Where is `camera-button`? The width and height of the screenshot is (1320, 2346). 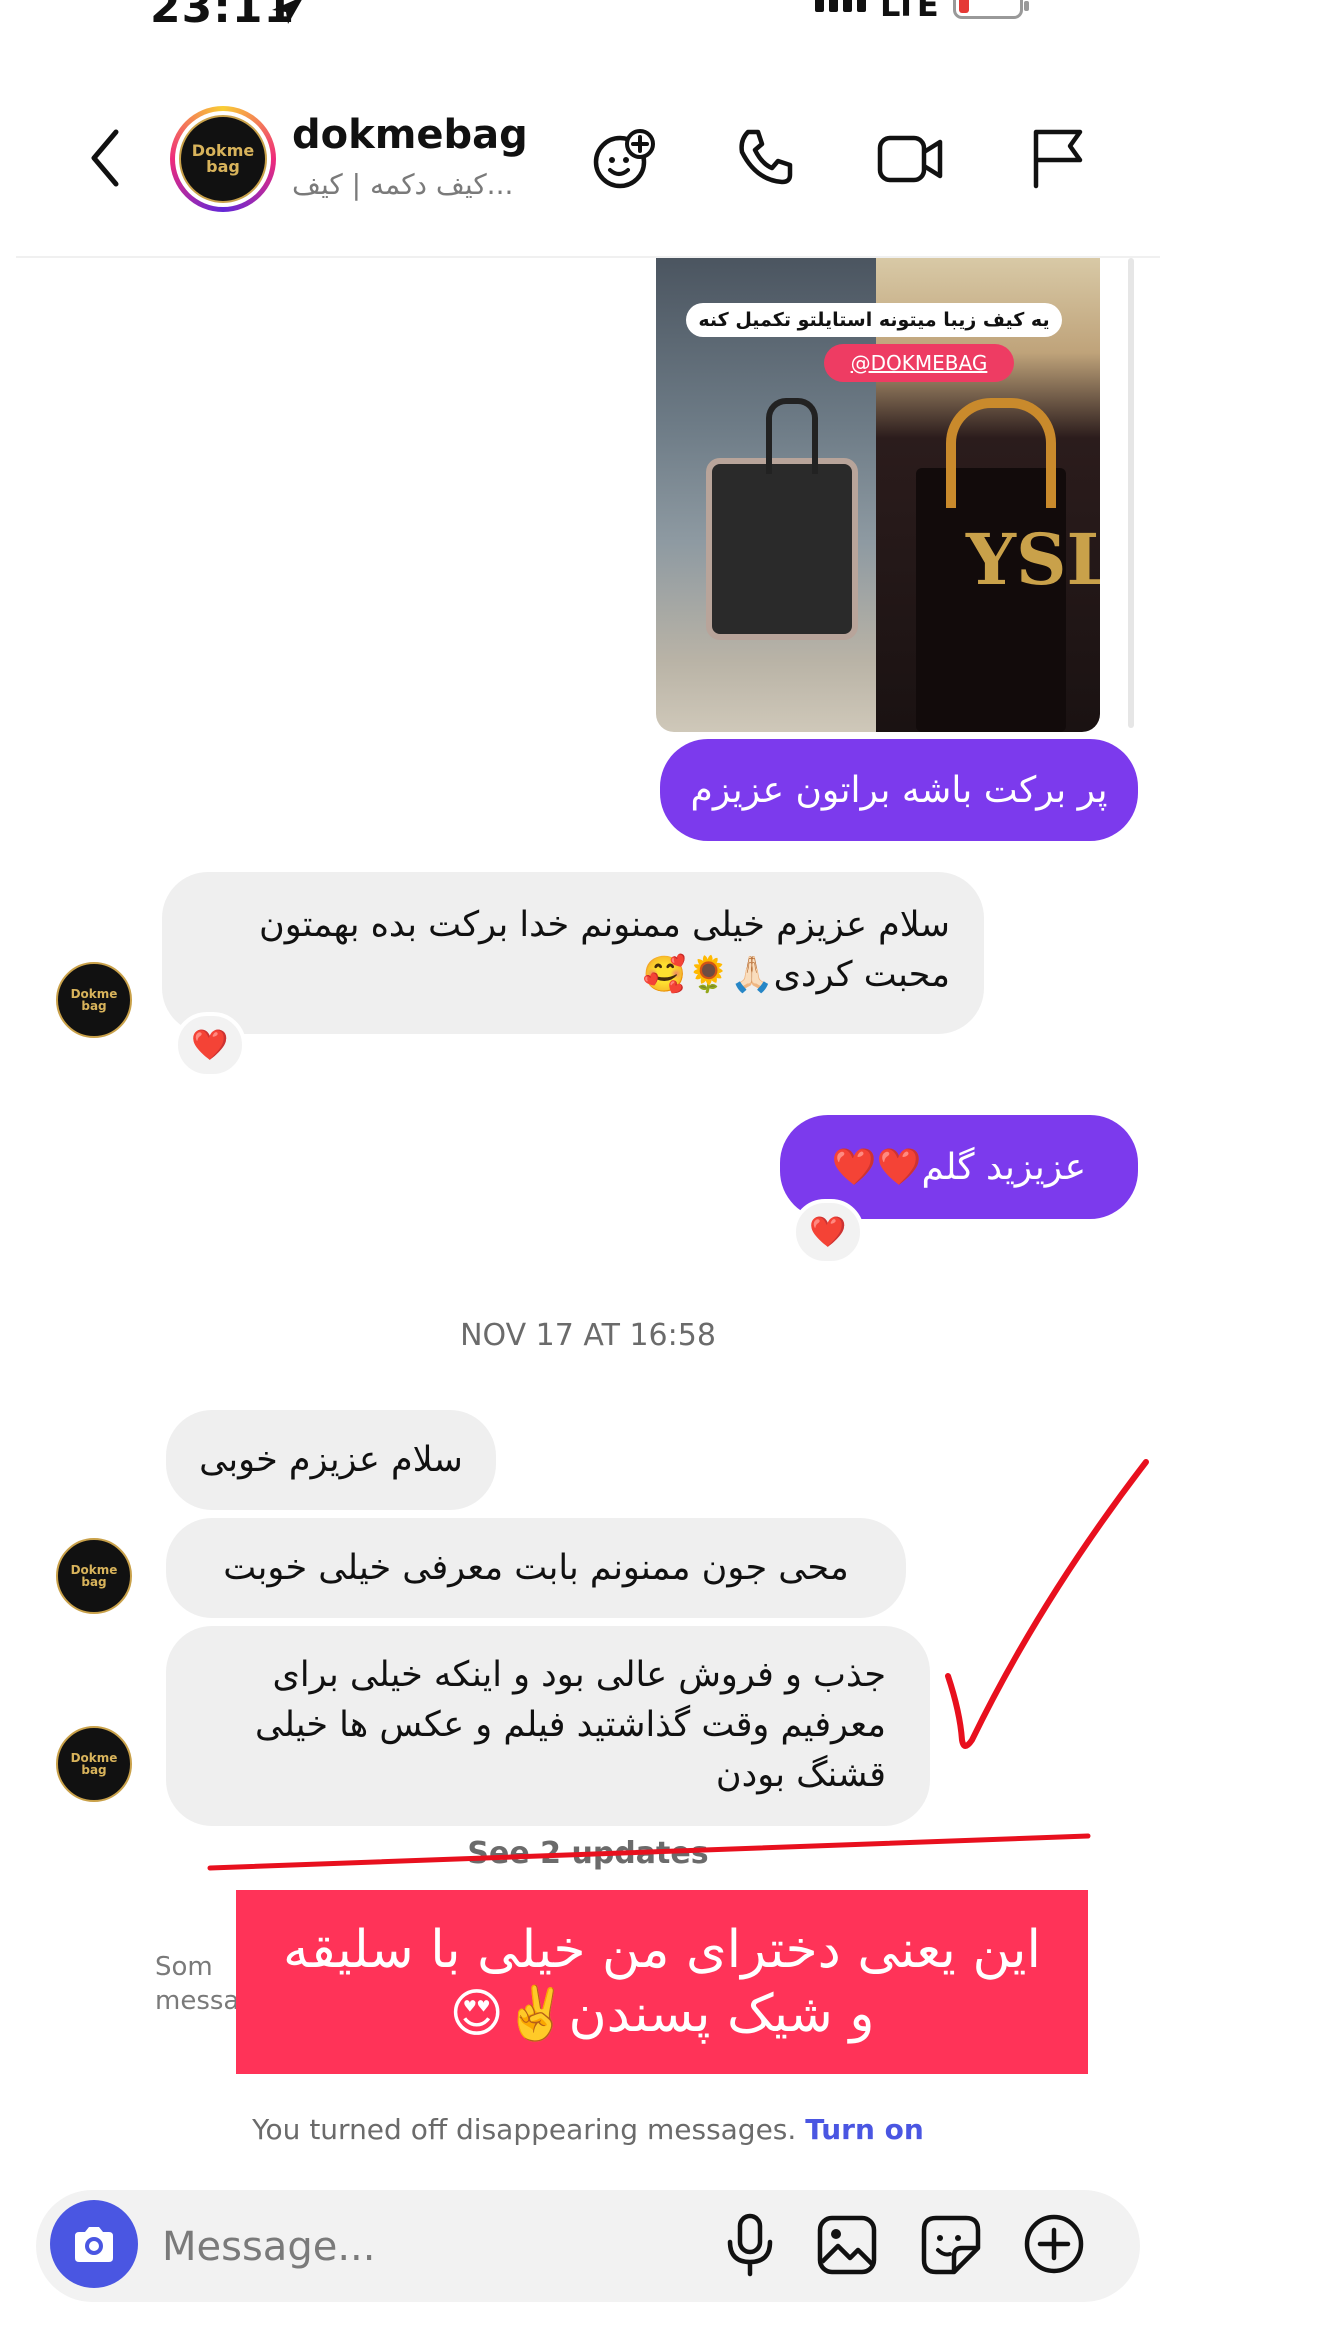
camera-button is located at coordinates (94, 2244).